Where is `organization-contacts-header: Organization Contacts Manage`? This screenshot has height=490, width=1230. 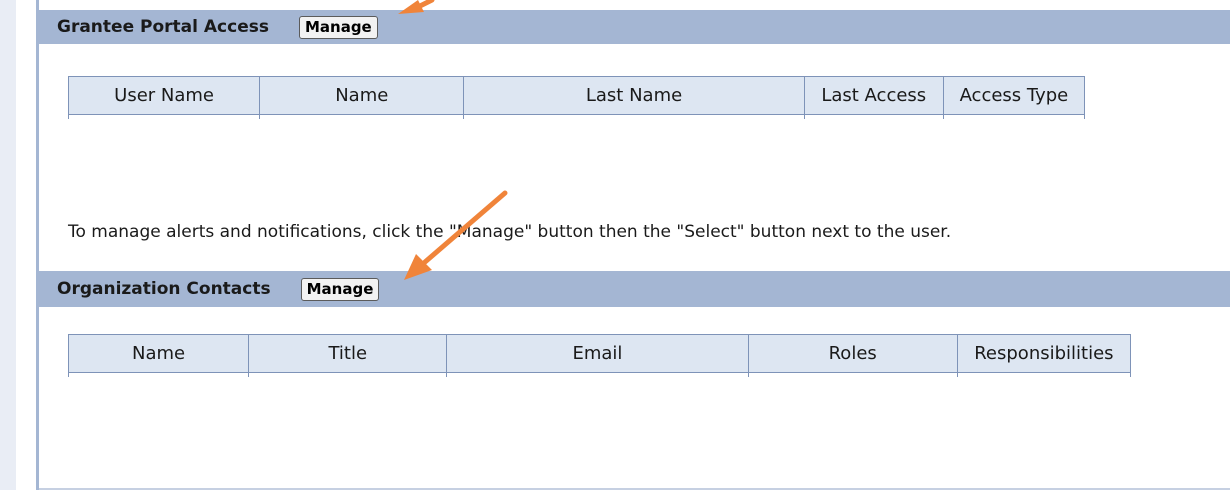
organization-contacts-header: Organization Contacts Manage is located at coordinates (634, 289).